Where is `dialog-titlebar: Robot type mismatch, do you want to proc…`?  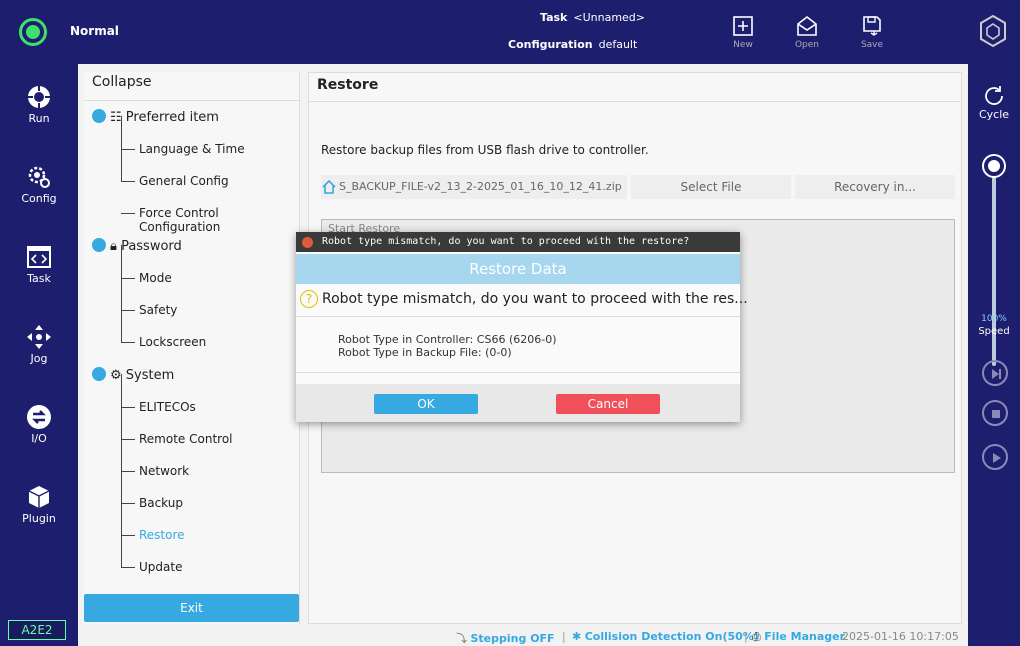
dialog-titlebar: Robot type mismatch, do you want to proc… is located at coordinates (518, 242).